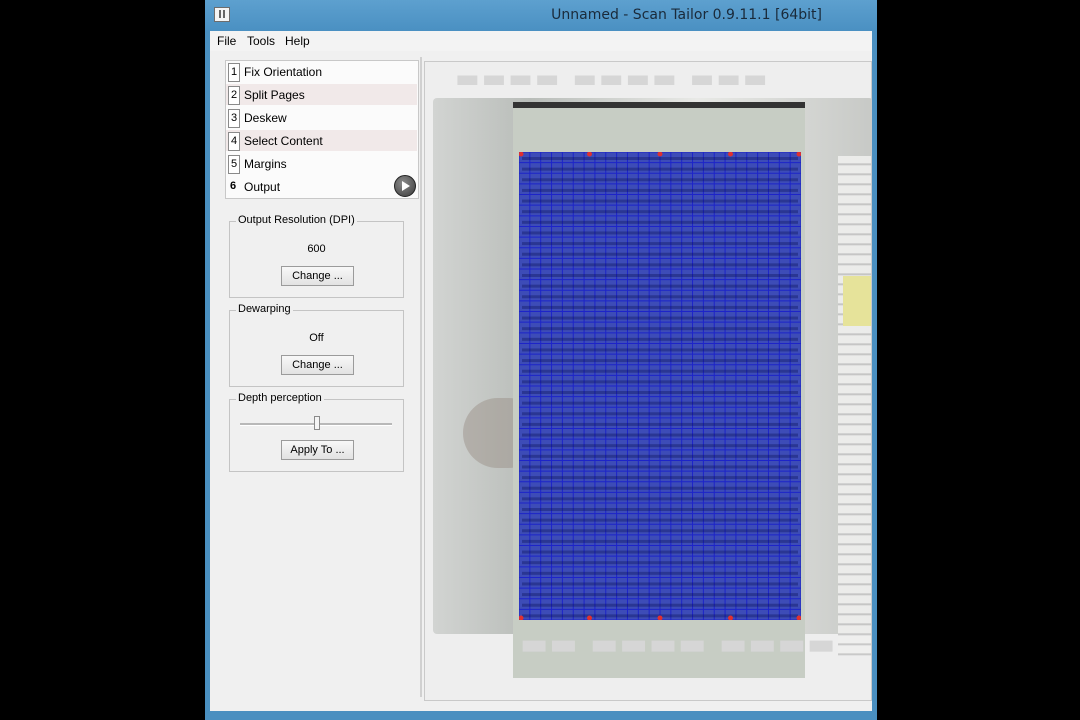 Image resolution: width=1080 pixels, height=720 pixels. I want to click on dpi-value: 600, so click(316, 249).